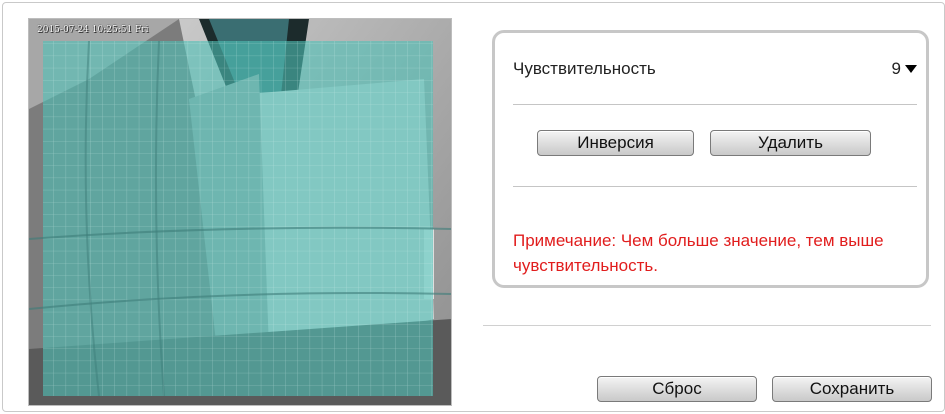  I want to click on sensitivity-value: 9, so click(896, 68).